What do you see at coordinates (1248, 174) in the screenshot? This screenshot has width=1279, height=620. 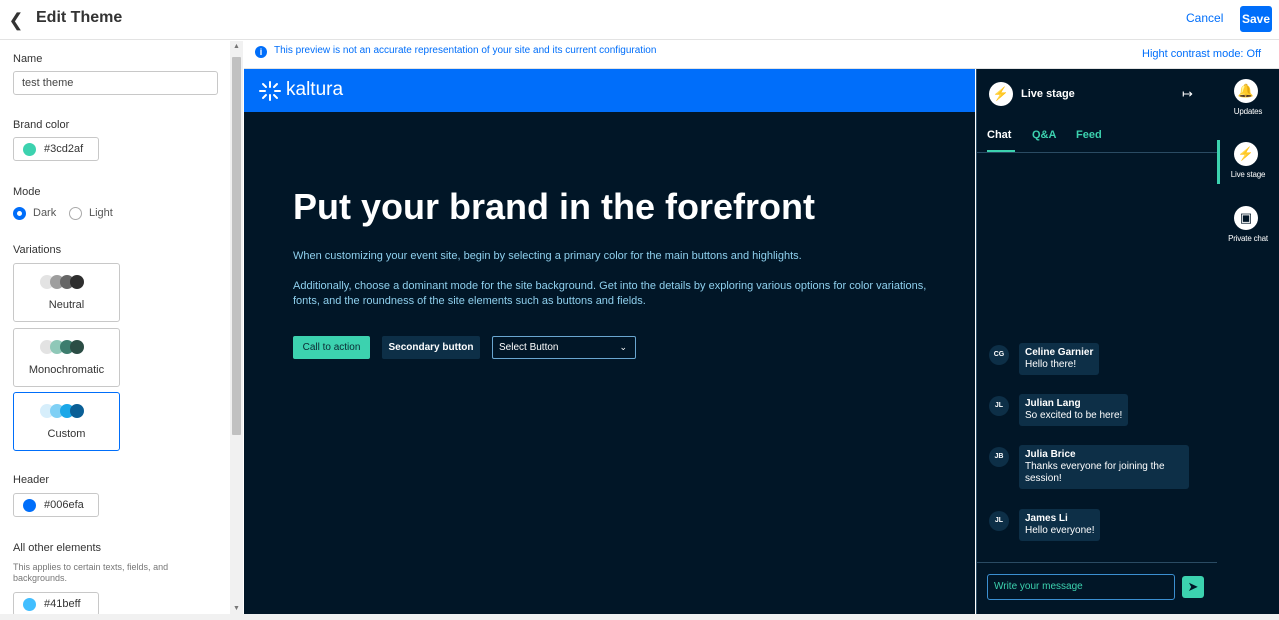 I see `rail-item-label: Live stage` at bounding box center [1248, 174].